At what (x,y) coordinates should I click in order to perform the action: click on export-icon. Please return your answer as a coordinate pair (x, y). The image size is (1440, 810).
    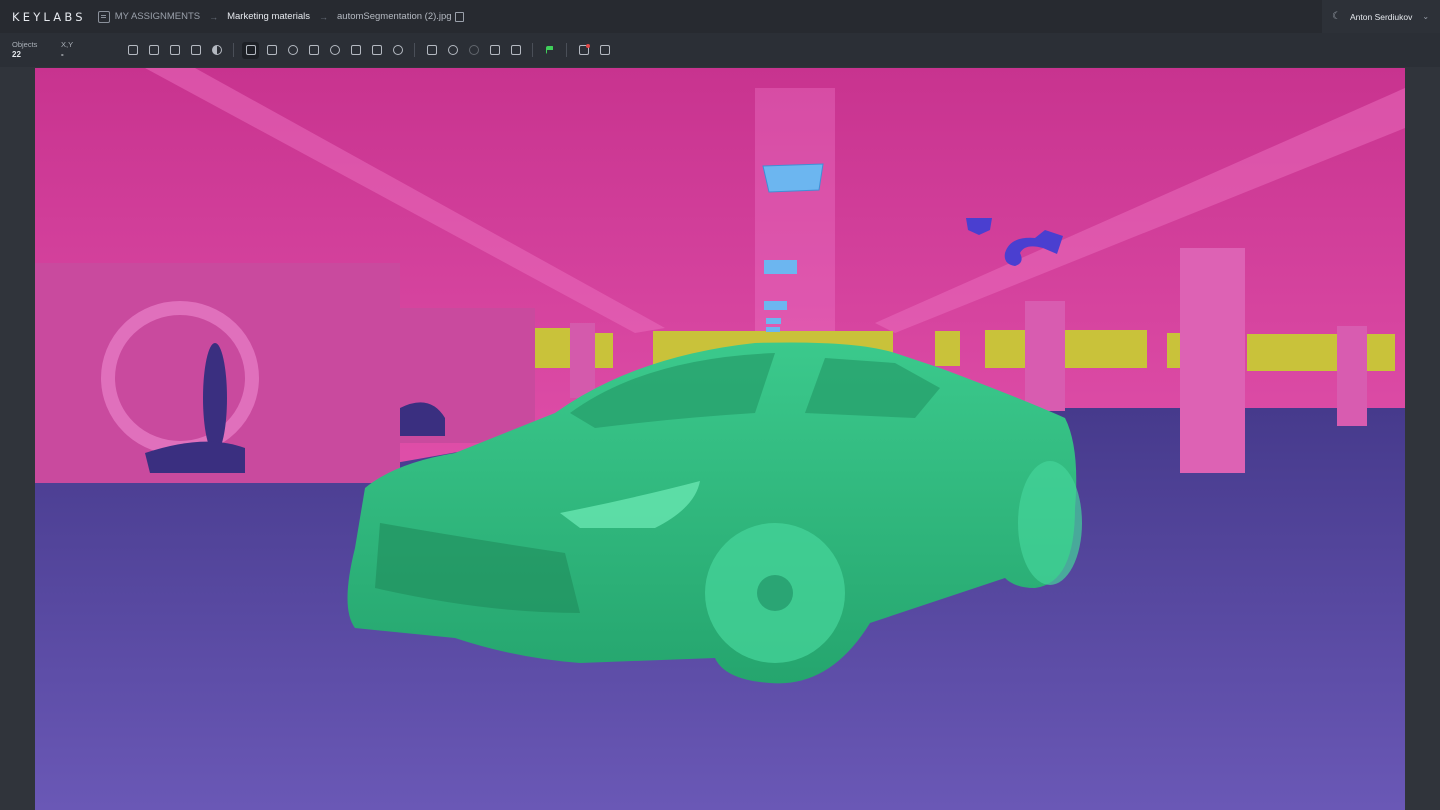
    Looking at the image, I should click on (604, 50).